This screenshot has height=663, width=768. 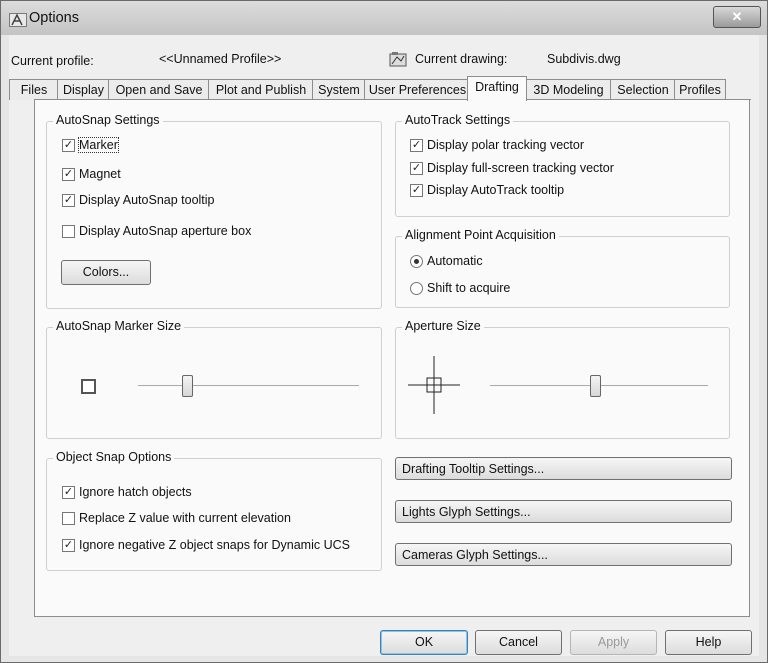 I want to click on aperture-box-checkbox, so click(x=68, y=231).